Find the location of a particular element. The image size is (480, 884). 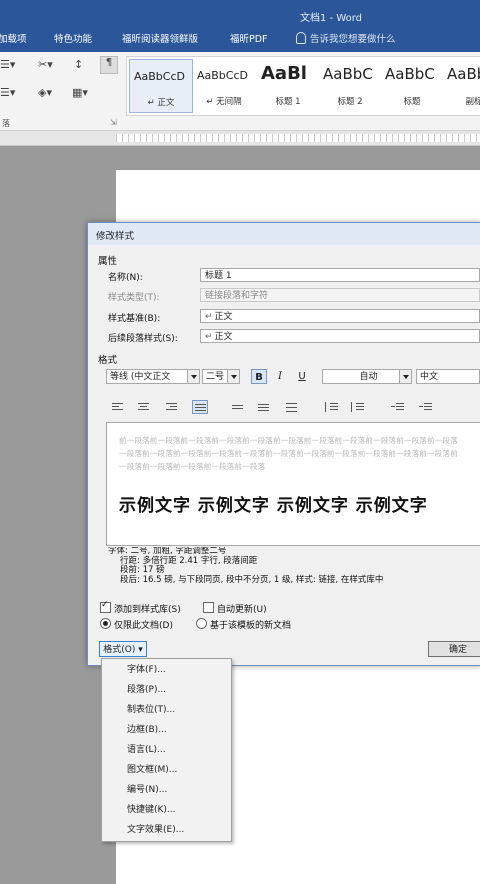

tell-me-search: 告诉我您想要做什么 is located at coordinates (346, 38).